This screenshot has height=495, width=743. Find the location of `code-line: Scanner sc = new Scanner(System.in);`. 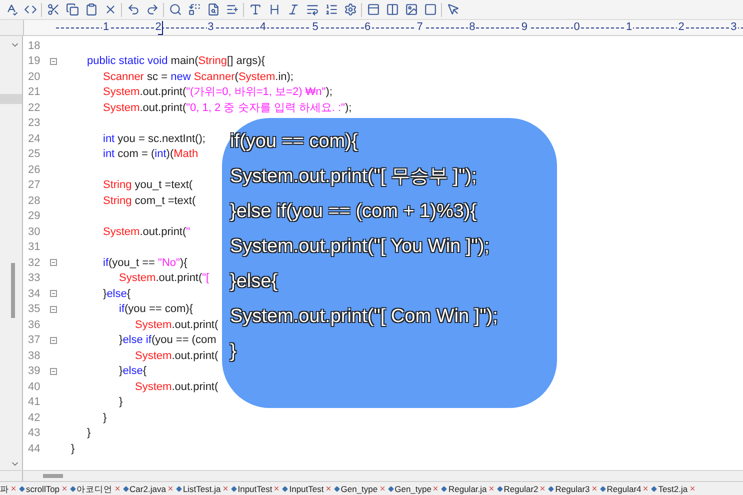

code-line: Scanner sc = new Scanner(System.in); is located at coordinates (198, 77).